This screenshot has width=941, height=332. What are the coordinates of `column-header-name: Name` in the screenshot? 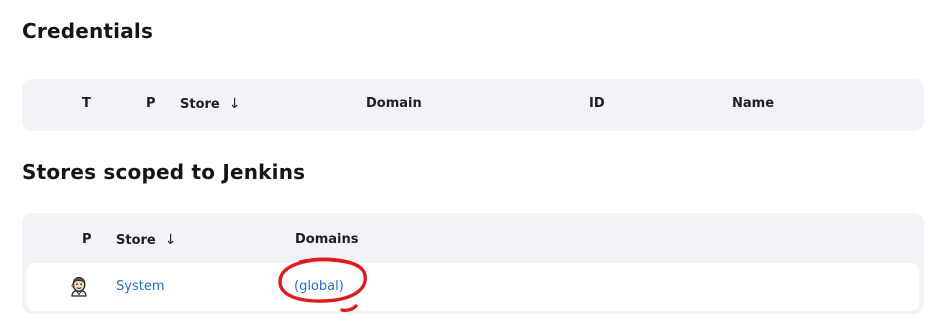 It's located at (753, 103).